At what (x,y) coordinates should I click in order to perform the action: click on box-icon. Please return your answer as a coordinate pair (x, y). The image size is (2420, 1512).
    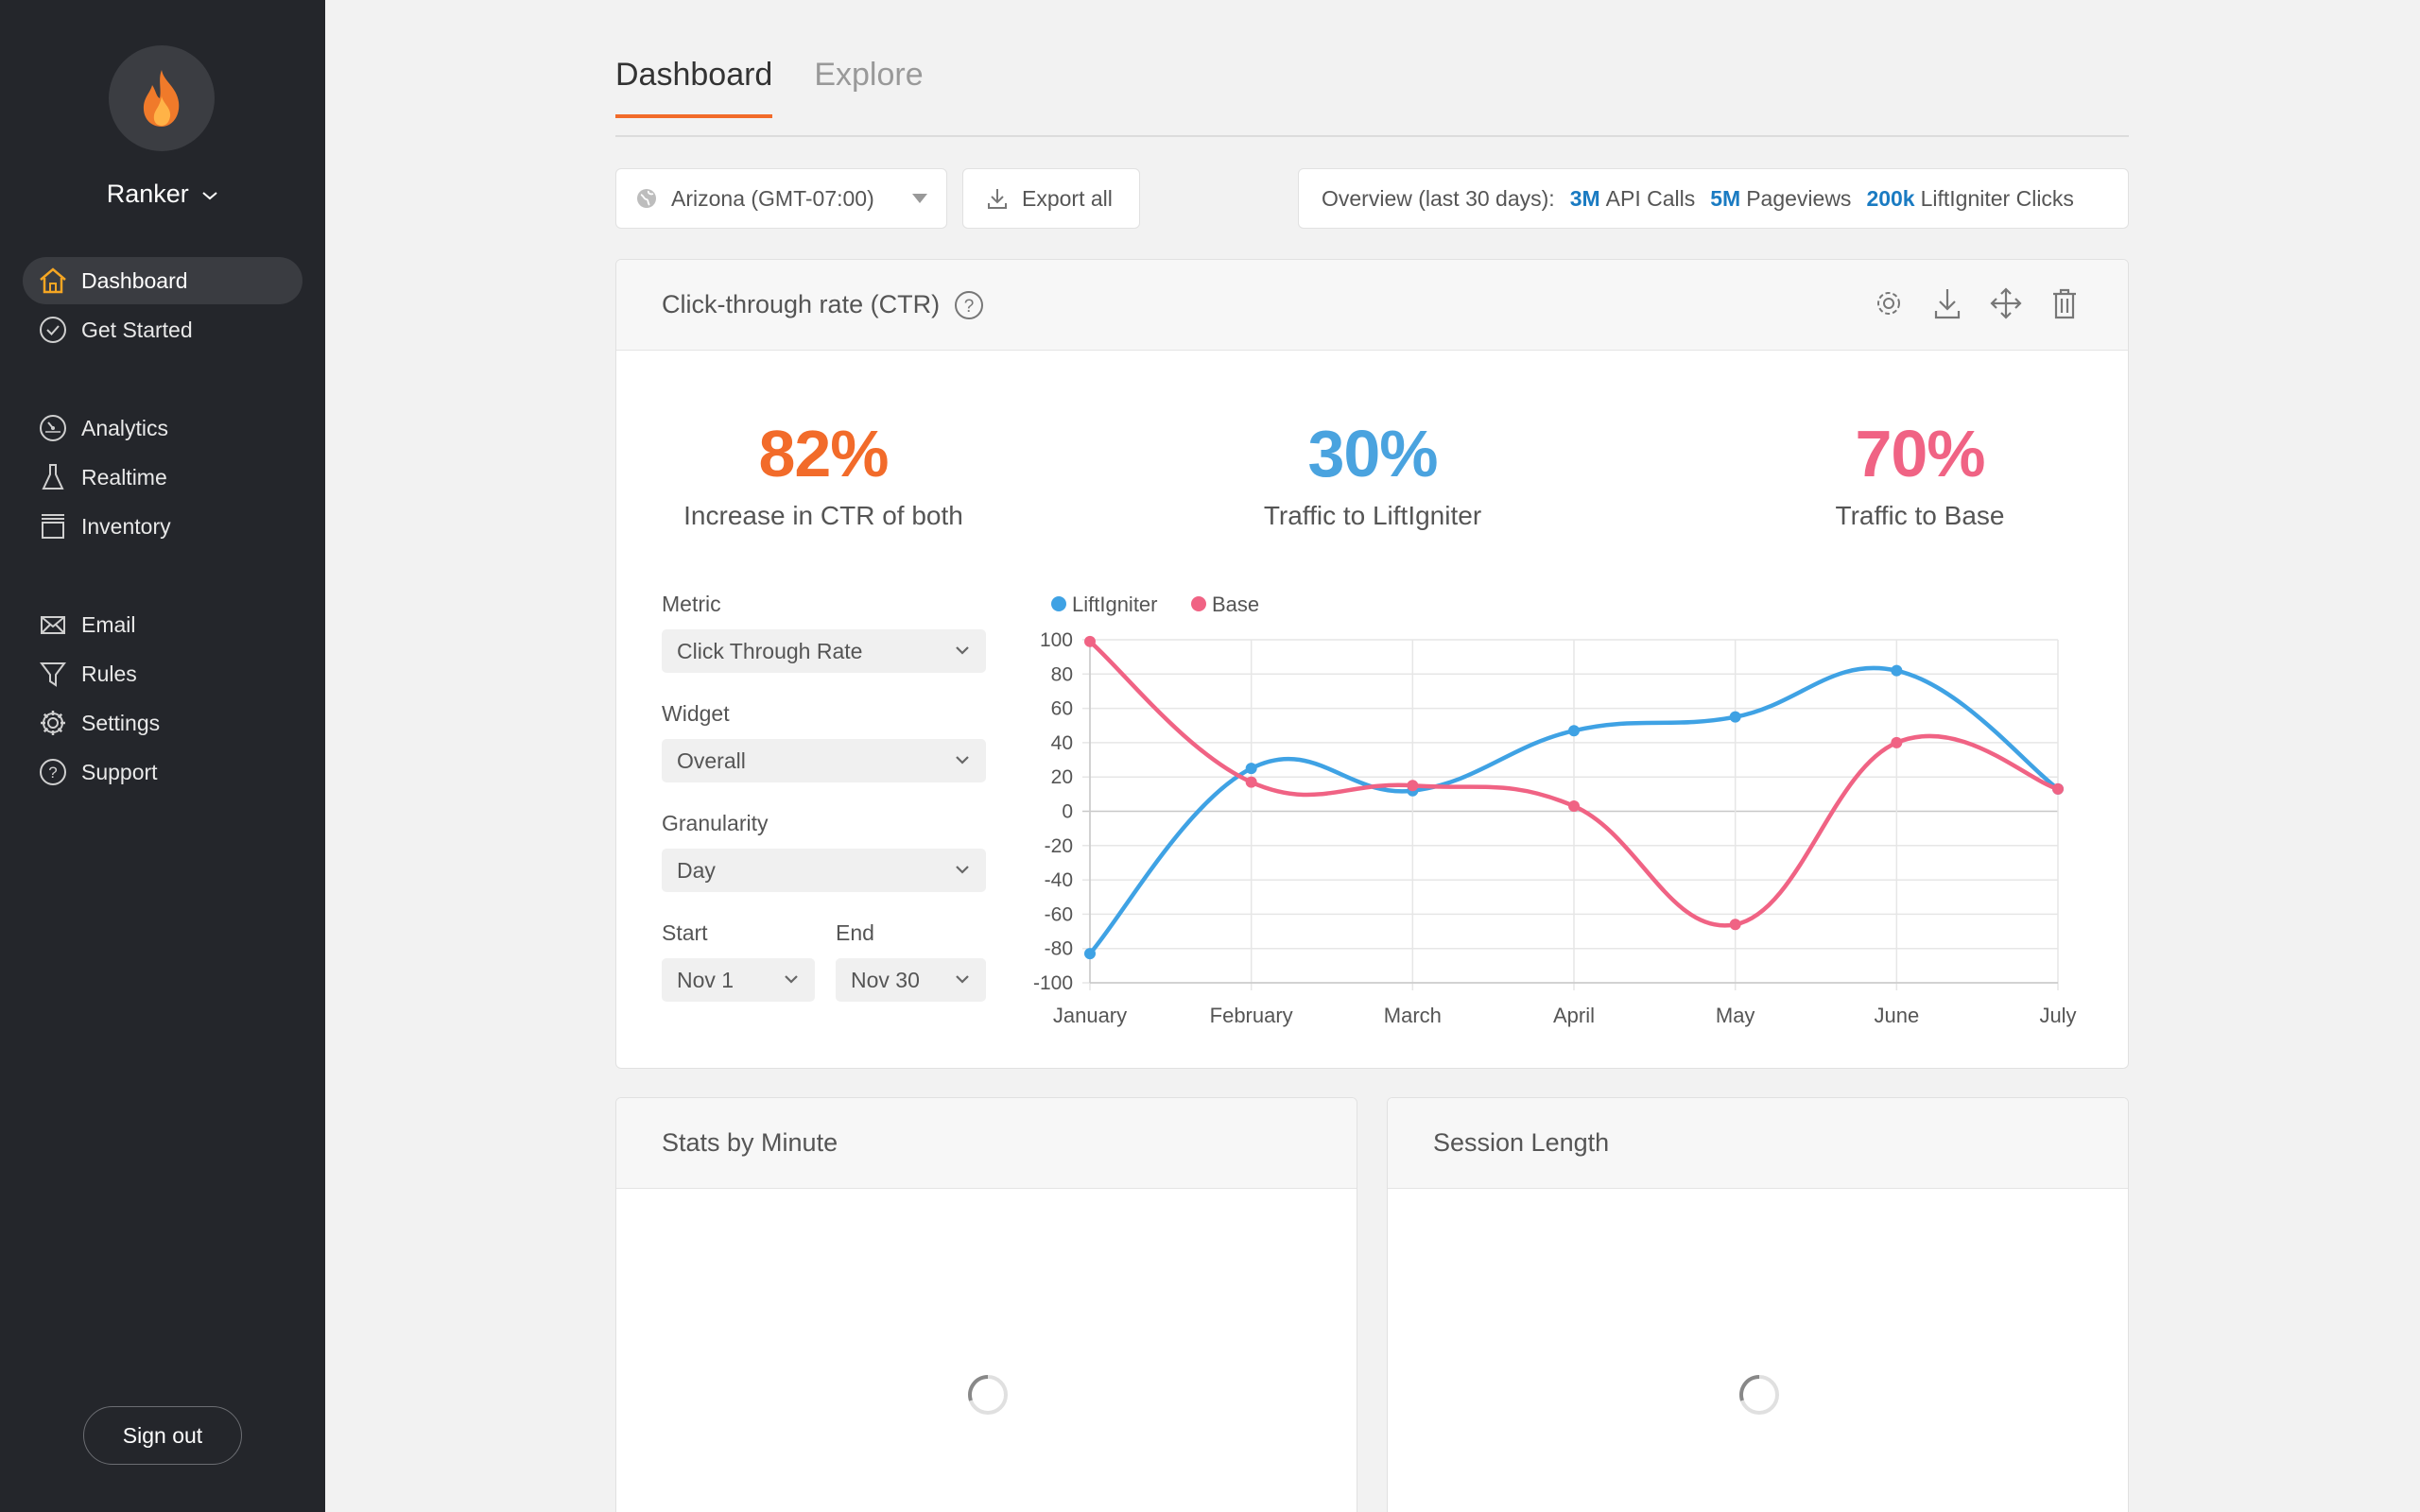
    Looking at the image, I should click on (53, 526).